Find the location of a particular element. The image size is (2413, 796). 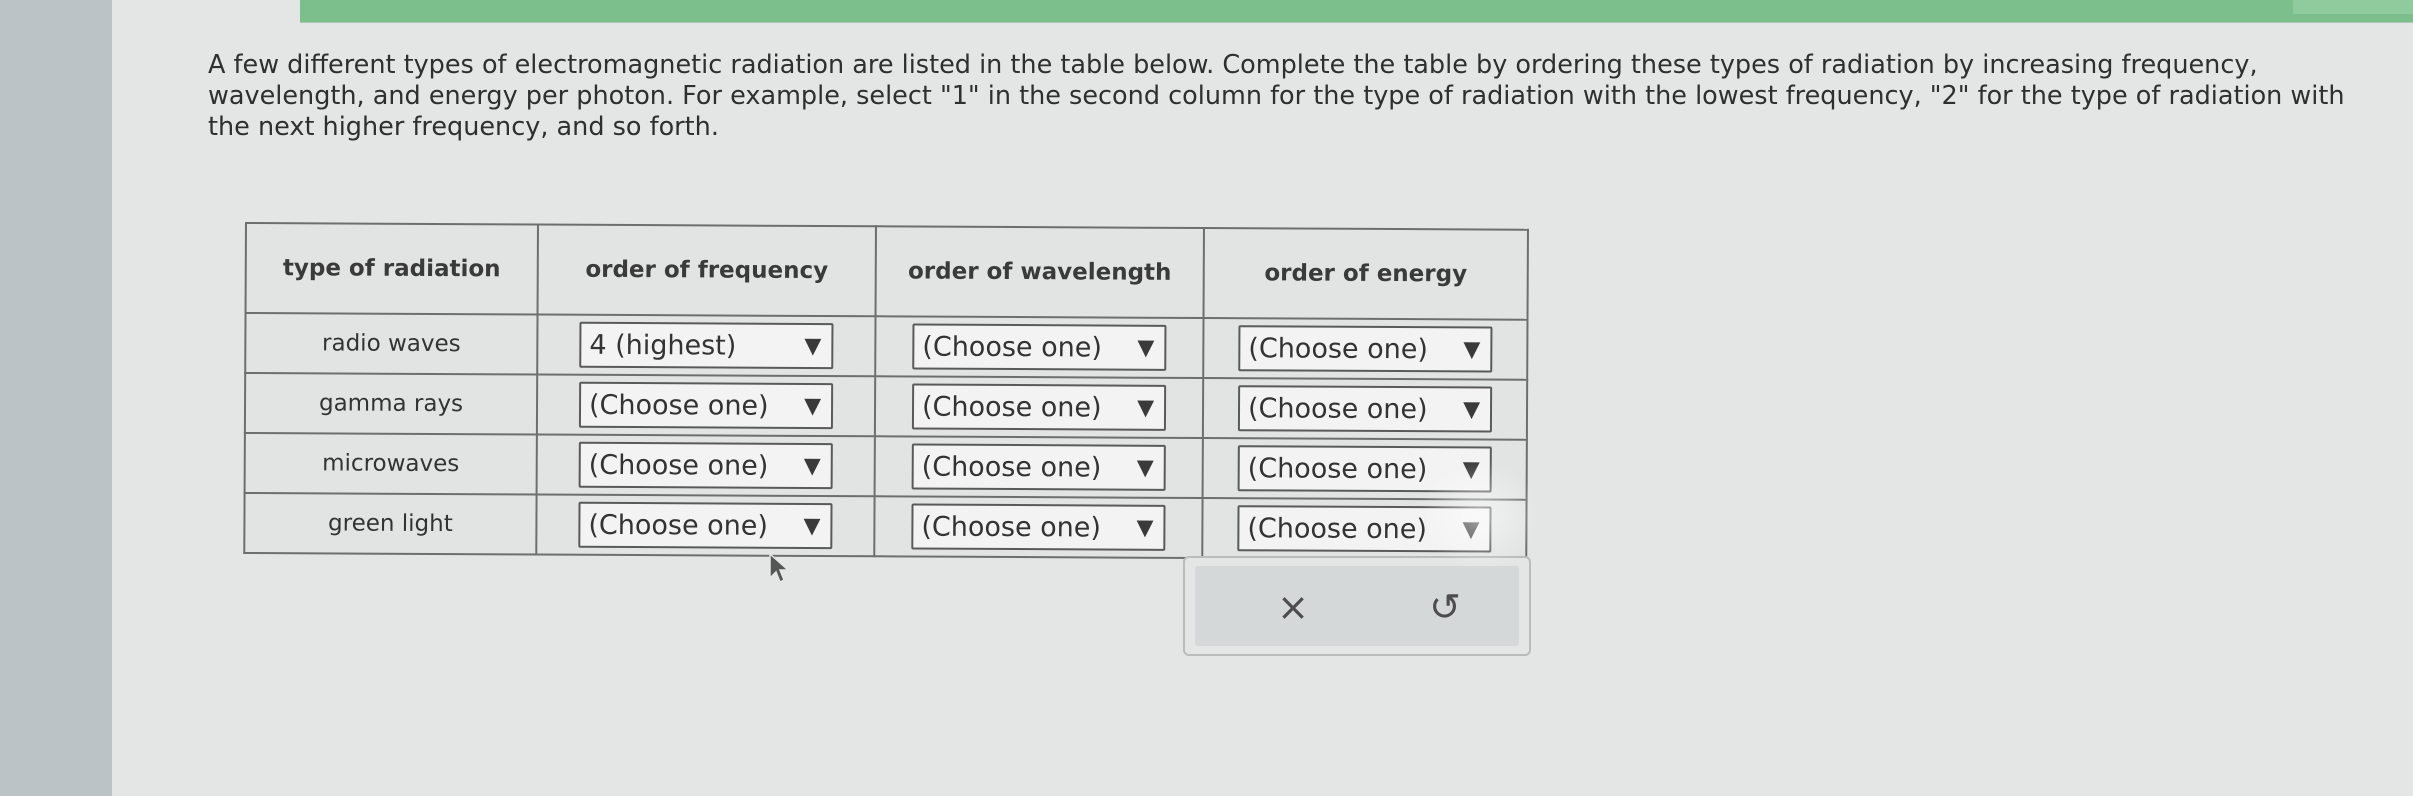

action-panel-inner: × ↺ is located at coordinates (1357, 606).